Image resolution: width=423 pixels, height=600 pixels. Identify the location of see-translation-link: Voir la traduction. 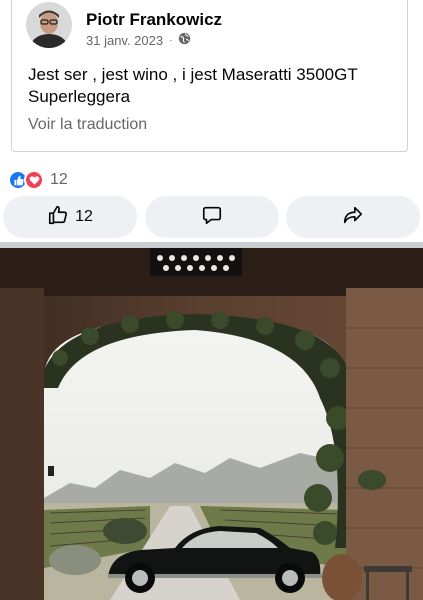
(87, 125).